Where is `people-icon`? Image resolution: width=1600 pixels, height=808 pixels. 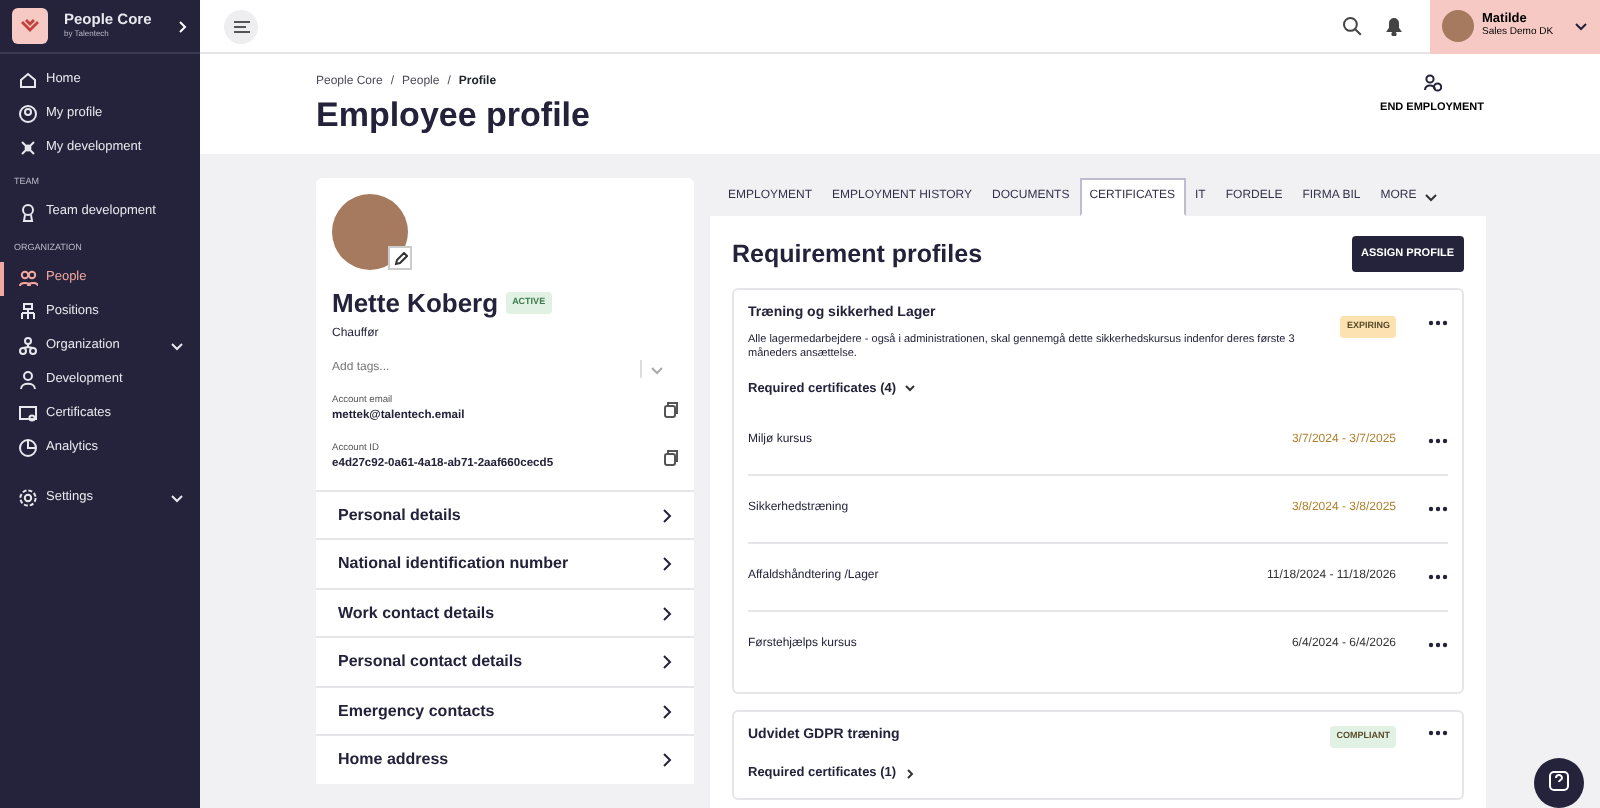
people-icon is located at coordinates (28, 278).